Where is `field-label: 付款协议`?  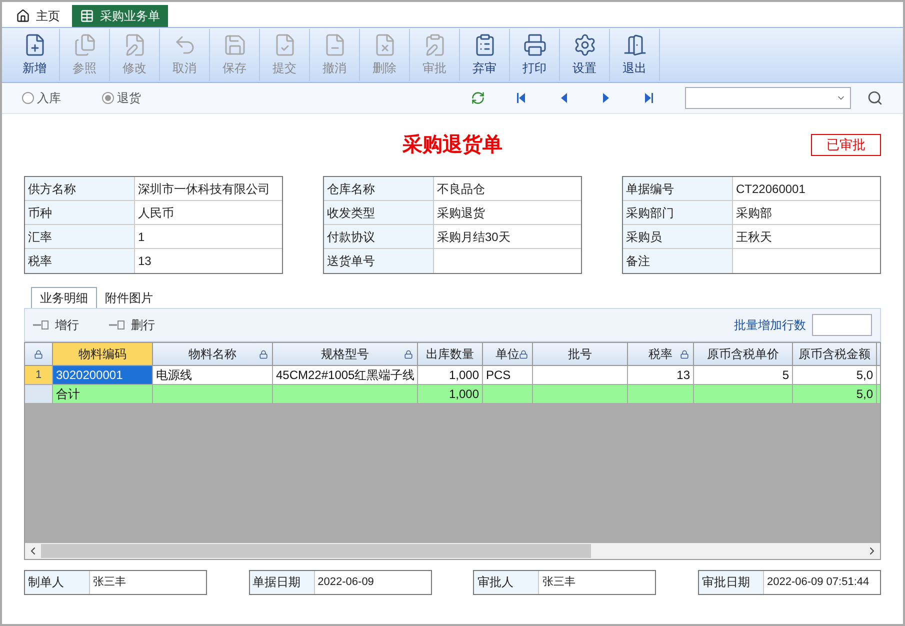
field-label: 付款协议 is located at coordinates (379, 236).